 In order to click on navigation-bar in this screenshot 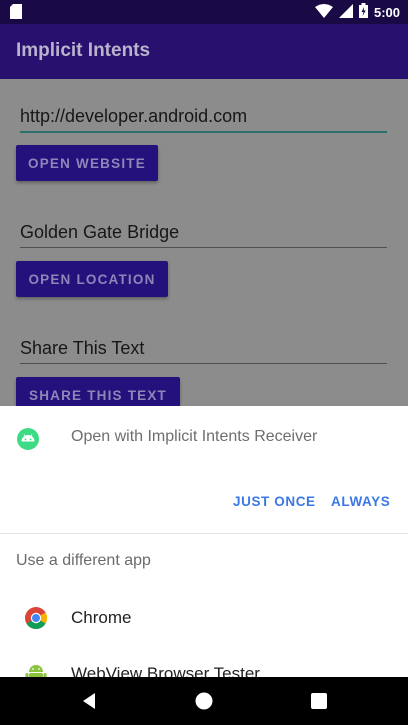, I will do `click(204, 701)`.